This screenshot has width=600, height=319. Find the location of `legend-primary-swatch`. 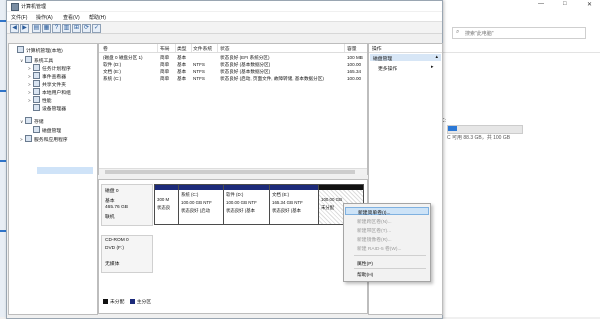

legend-primary-swatch is located at coordinates (132, 301).